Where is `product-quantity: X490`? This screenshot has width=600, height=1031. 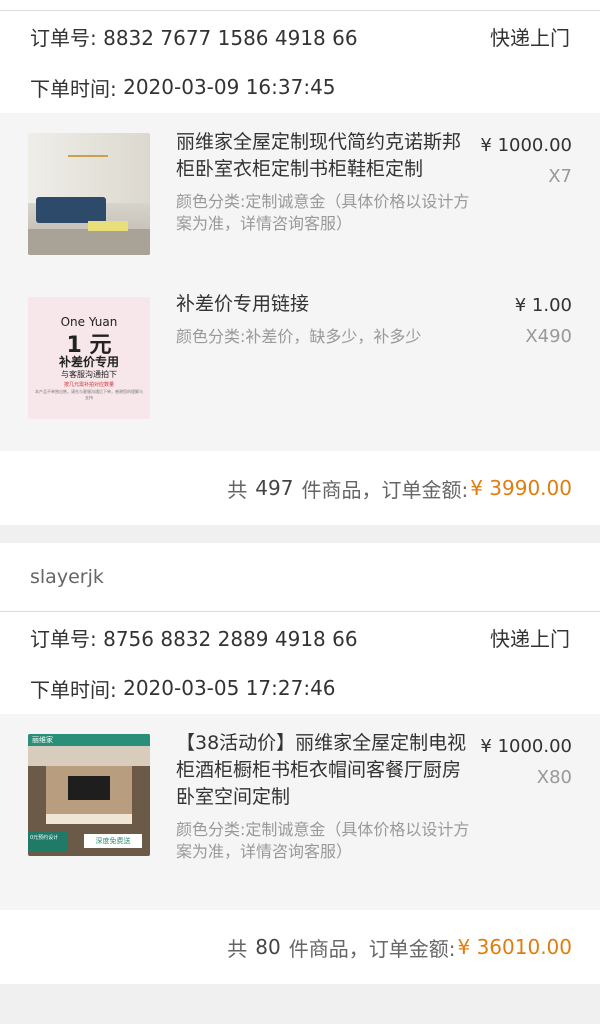 product-quantity: X490 is located at coordinates (548, 336).